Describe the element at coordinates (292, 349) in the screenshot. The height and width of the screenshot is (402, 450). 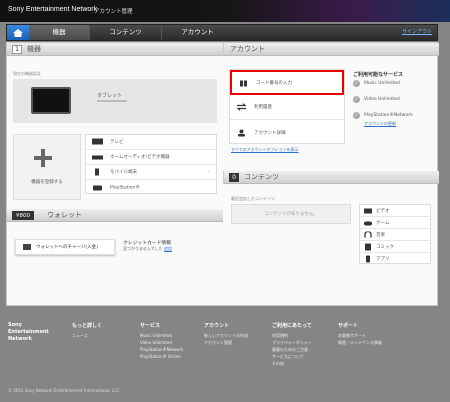
I see `footer-link: 健康のためのご注意` at that location.